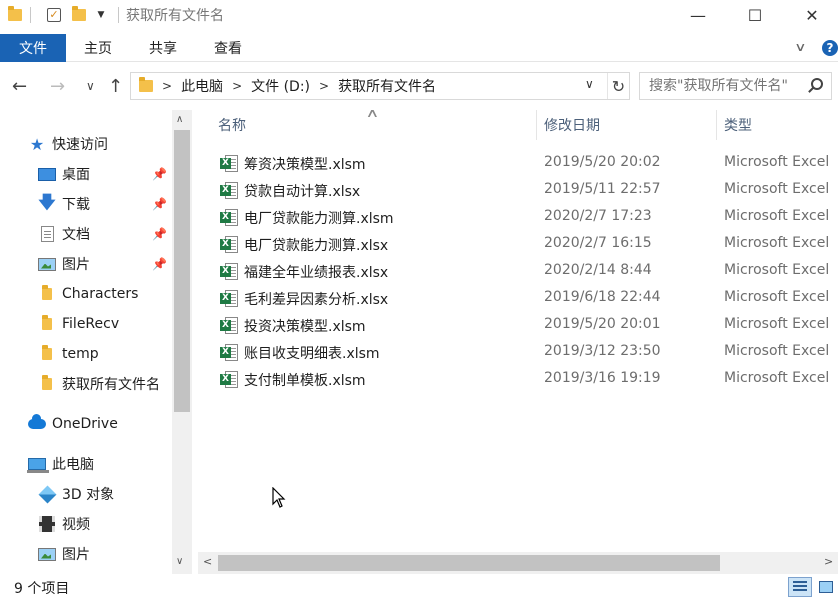 This screenshot has height=598, width=838. What do you see at coordinates (316, 273) in the screenshot?
I see `file-name: 福建全年业绩报表.xlsx` at bounding box center [316, 273].